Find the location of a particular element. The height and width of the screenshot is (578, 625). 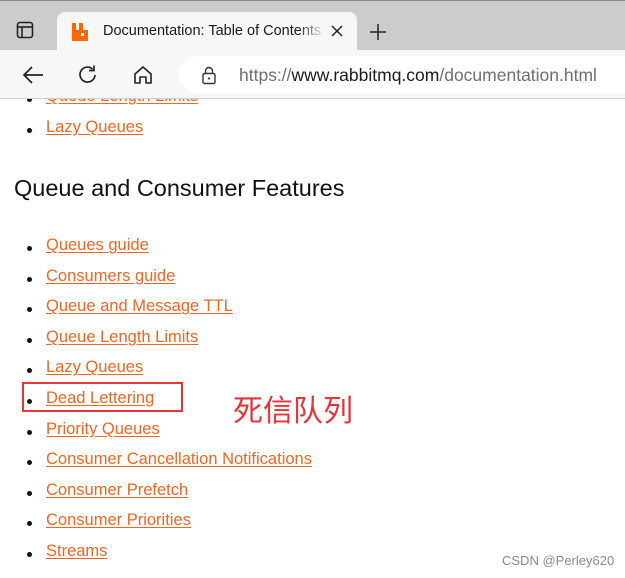

annotation-text: 死信队列 is located at coordinates (293, 411).